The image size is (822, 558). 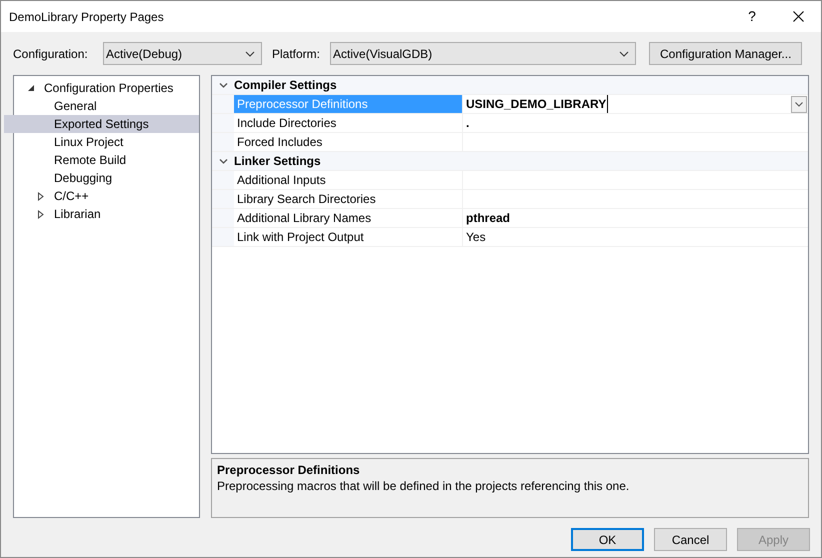 What do you see at coordinates (124, 106) in the screenshot?
I see `tree-item: General` at bounding box center [124, 106].